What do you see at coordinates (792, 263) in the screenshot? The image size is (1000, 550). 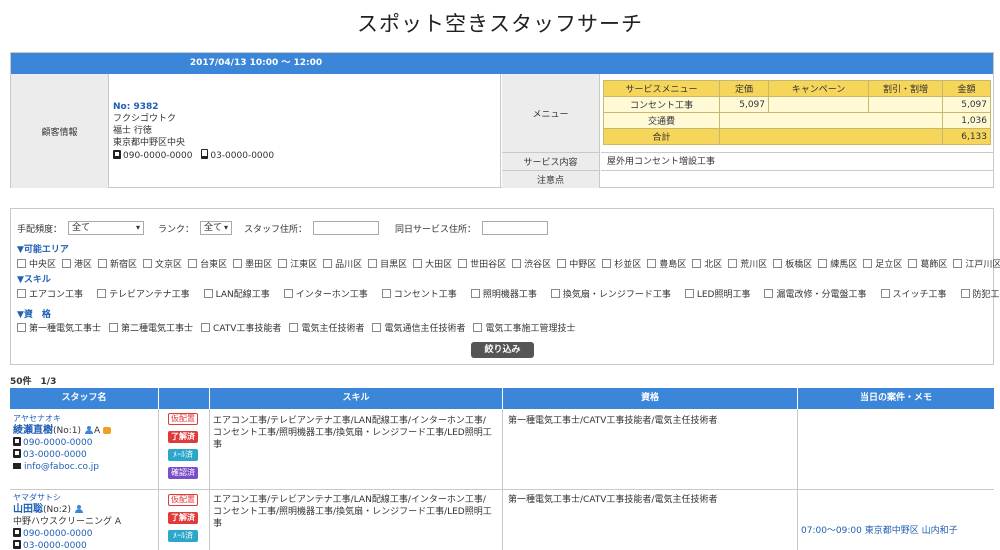 I see `area-checkbox: 板橋区` at bounding box center [792, 263].